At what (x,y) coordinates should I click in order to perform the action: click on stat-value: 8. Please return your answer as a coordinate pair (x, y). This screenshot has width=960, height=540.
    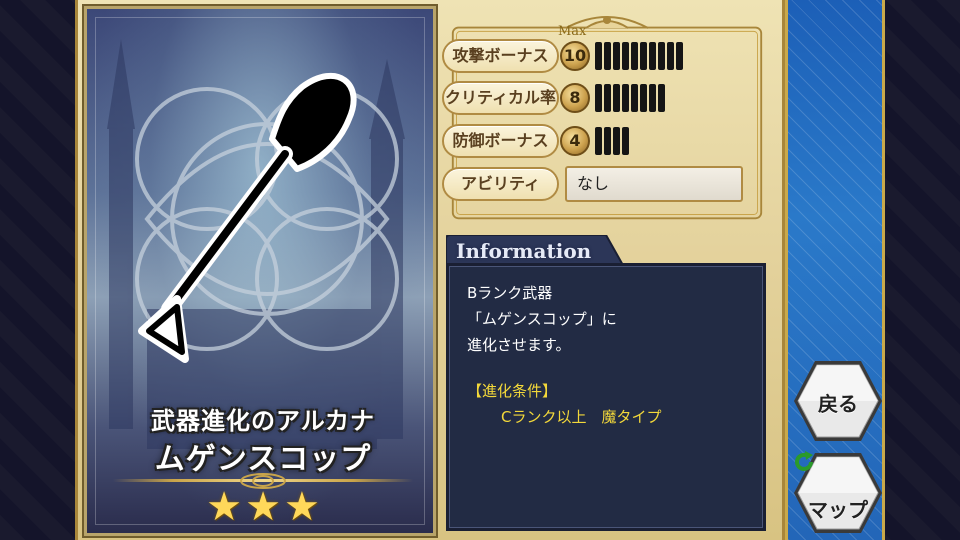
    Looking at the image, I should click on (575, 98).